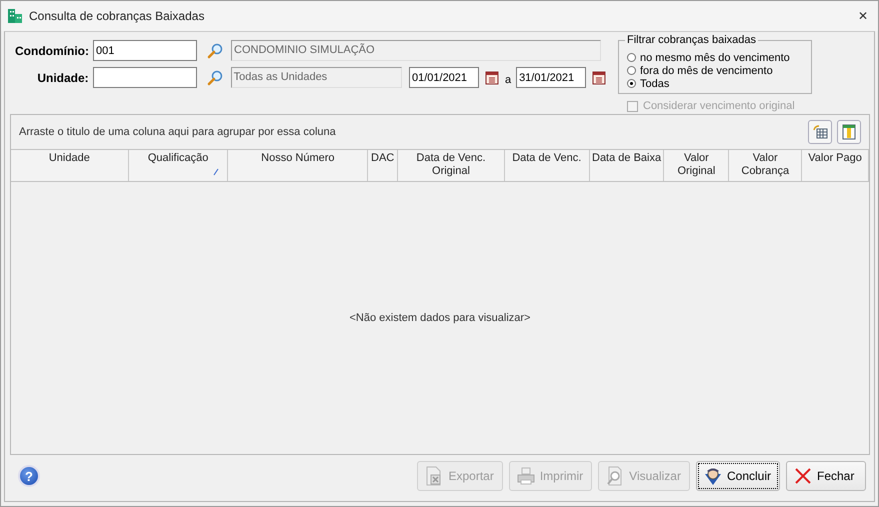  I want to click on close-button: Fechar, so click(826, 476).